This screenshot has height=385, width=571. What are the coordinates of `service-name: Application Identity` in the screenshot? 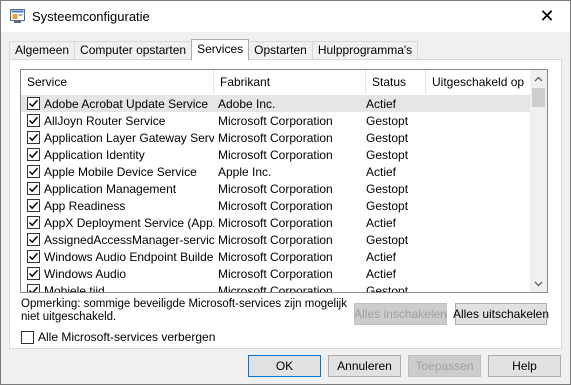 It's located at (94, 154).